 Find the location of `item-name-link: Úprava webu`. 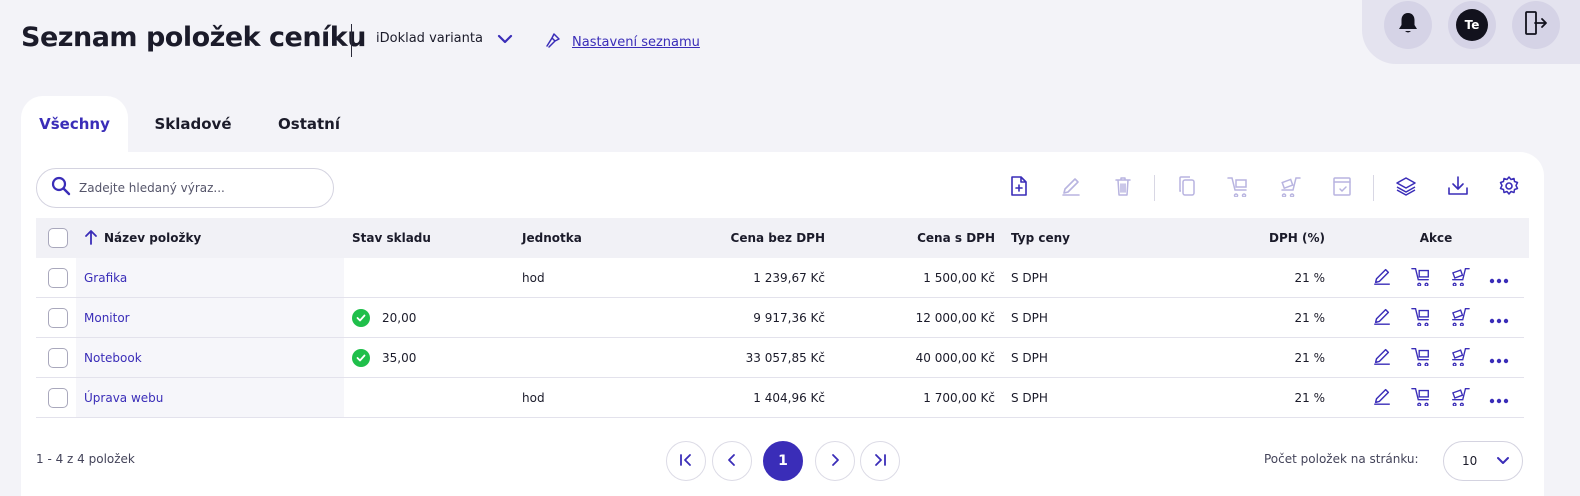

item-name-link: Úprava webu is located at coordinates (123, 398).